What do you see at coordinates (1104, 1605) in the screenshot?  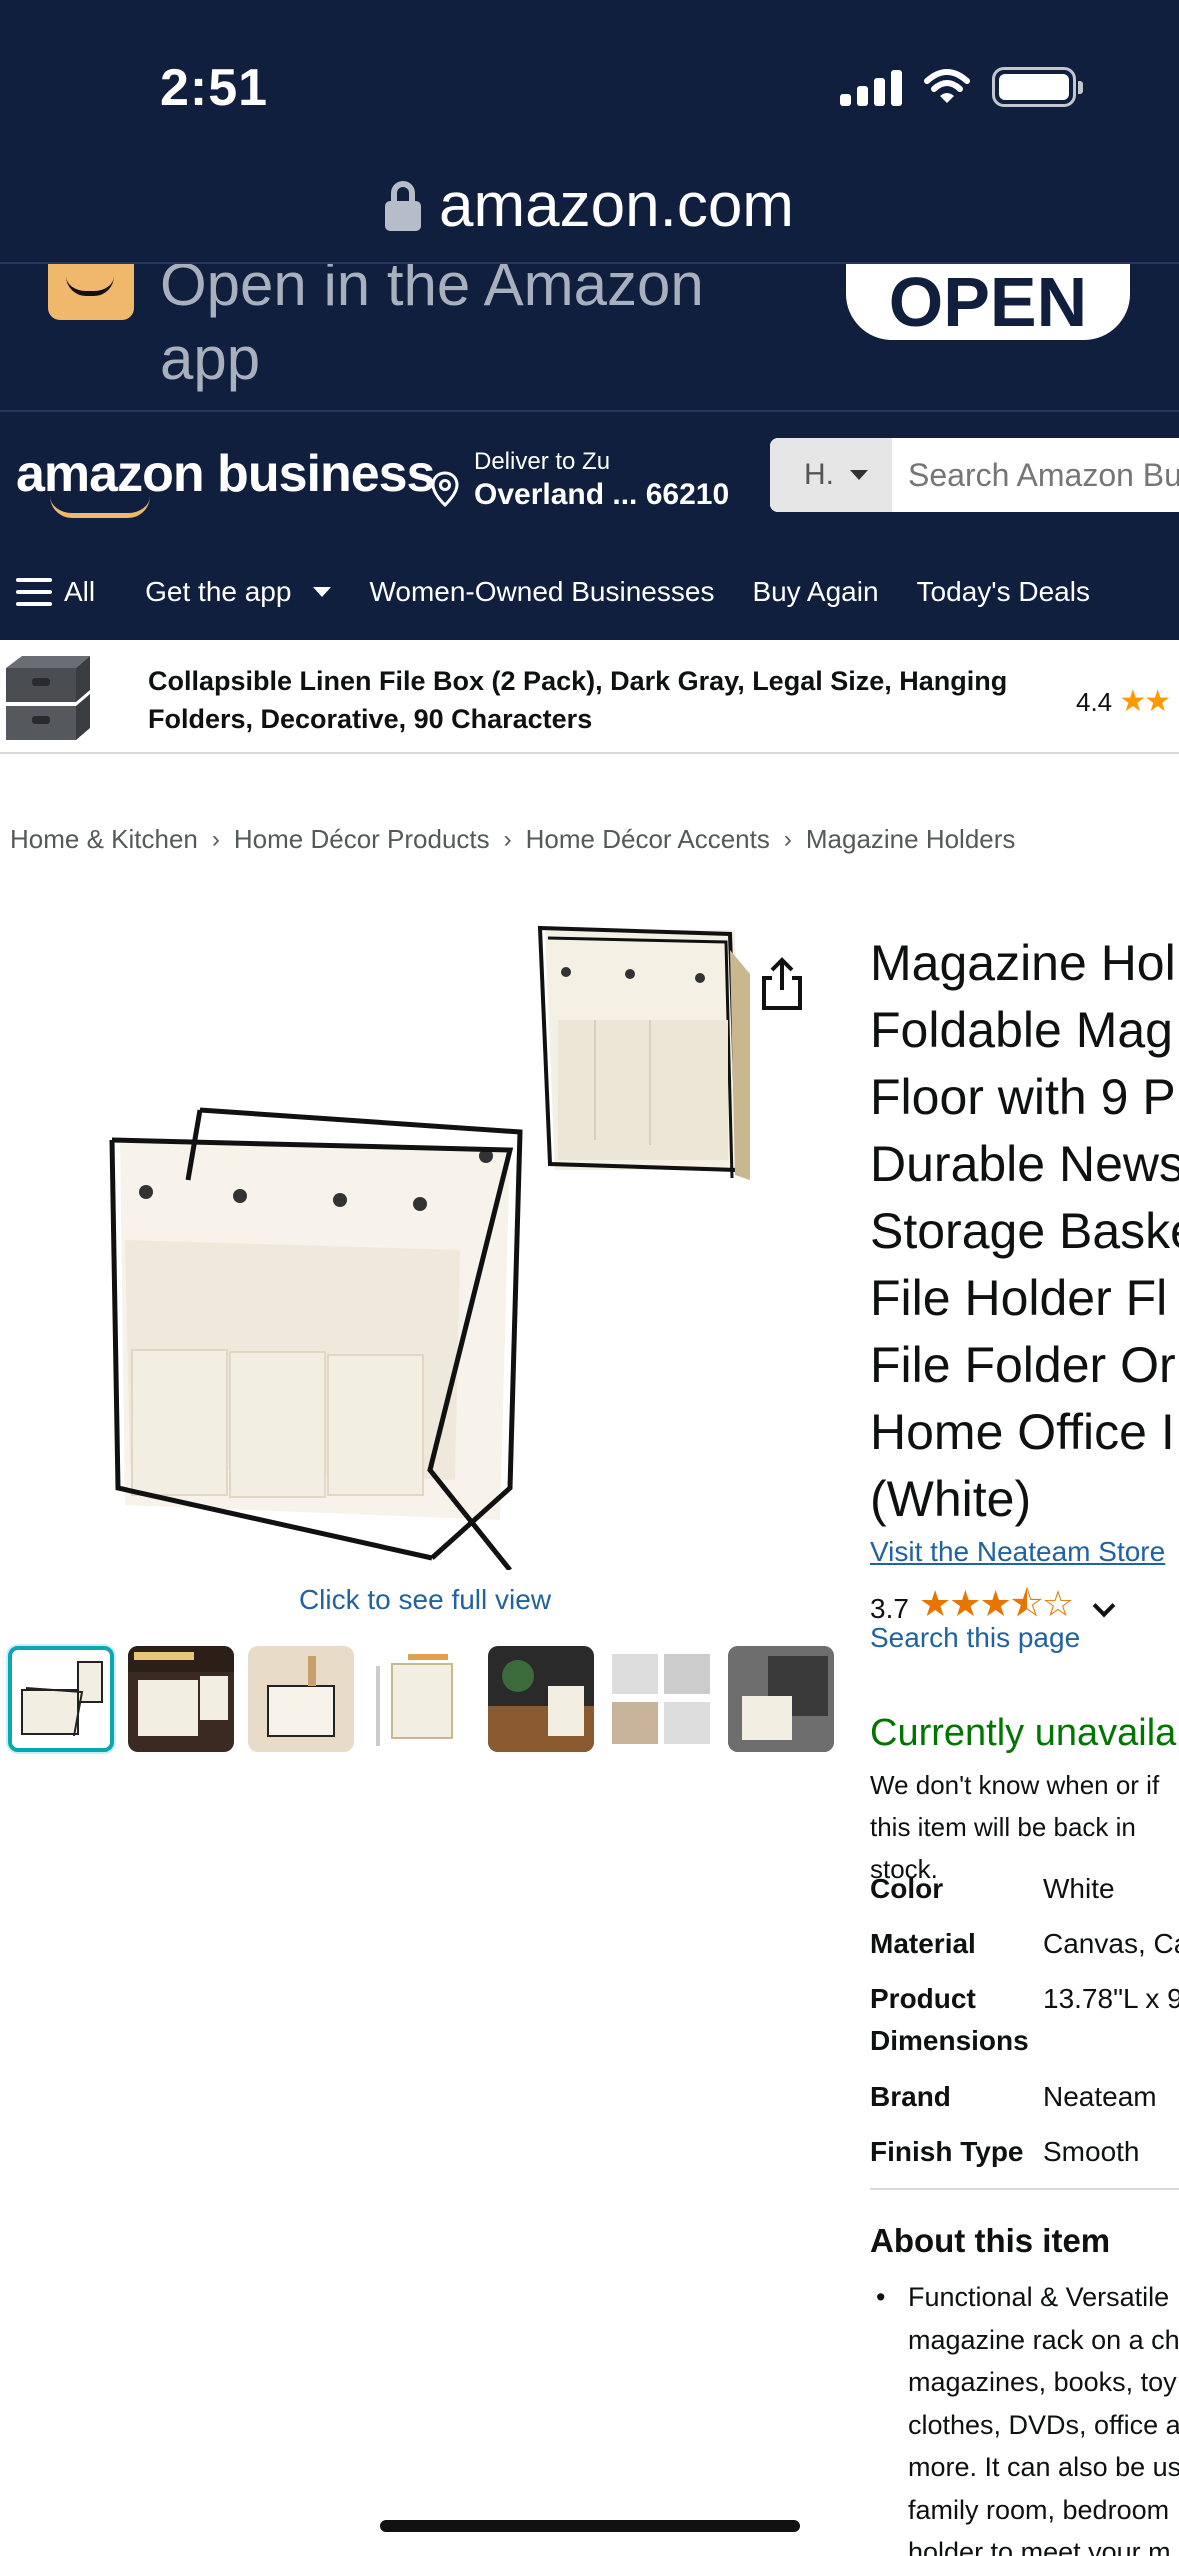 I see `chevron-down-icon` at bounding box center [1104, 1605].